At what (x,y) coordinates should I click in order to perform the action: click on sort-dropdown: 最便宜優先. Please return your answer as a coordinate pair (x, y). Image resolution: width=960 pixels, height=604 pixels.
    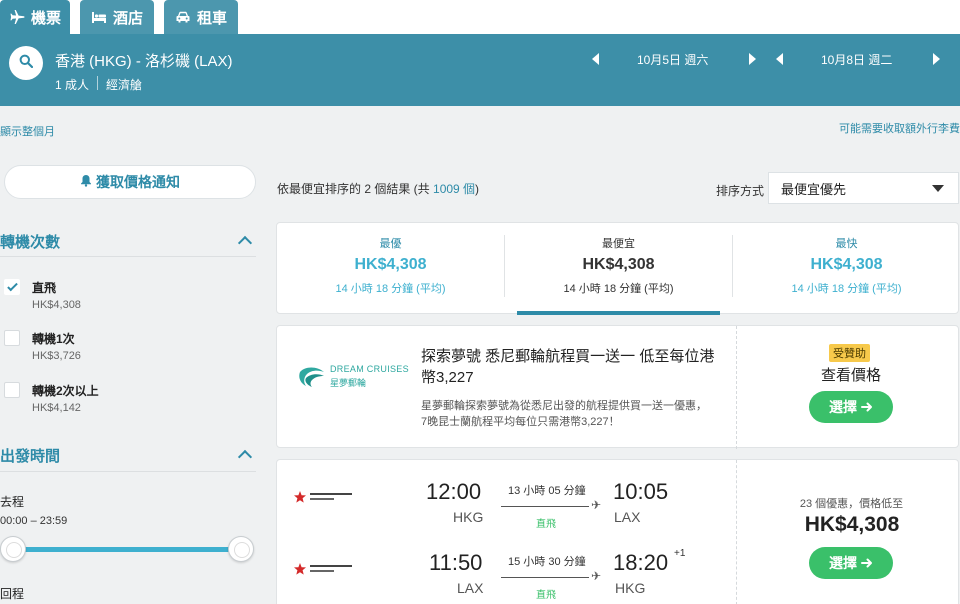
    Looking at the image, I should click on (863, 188).